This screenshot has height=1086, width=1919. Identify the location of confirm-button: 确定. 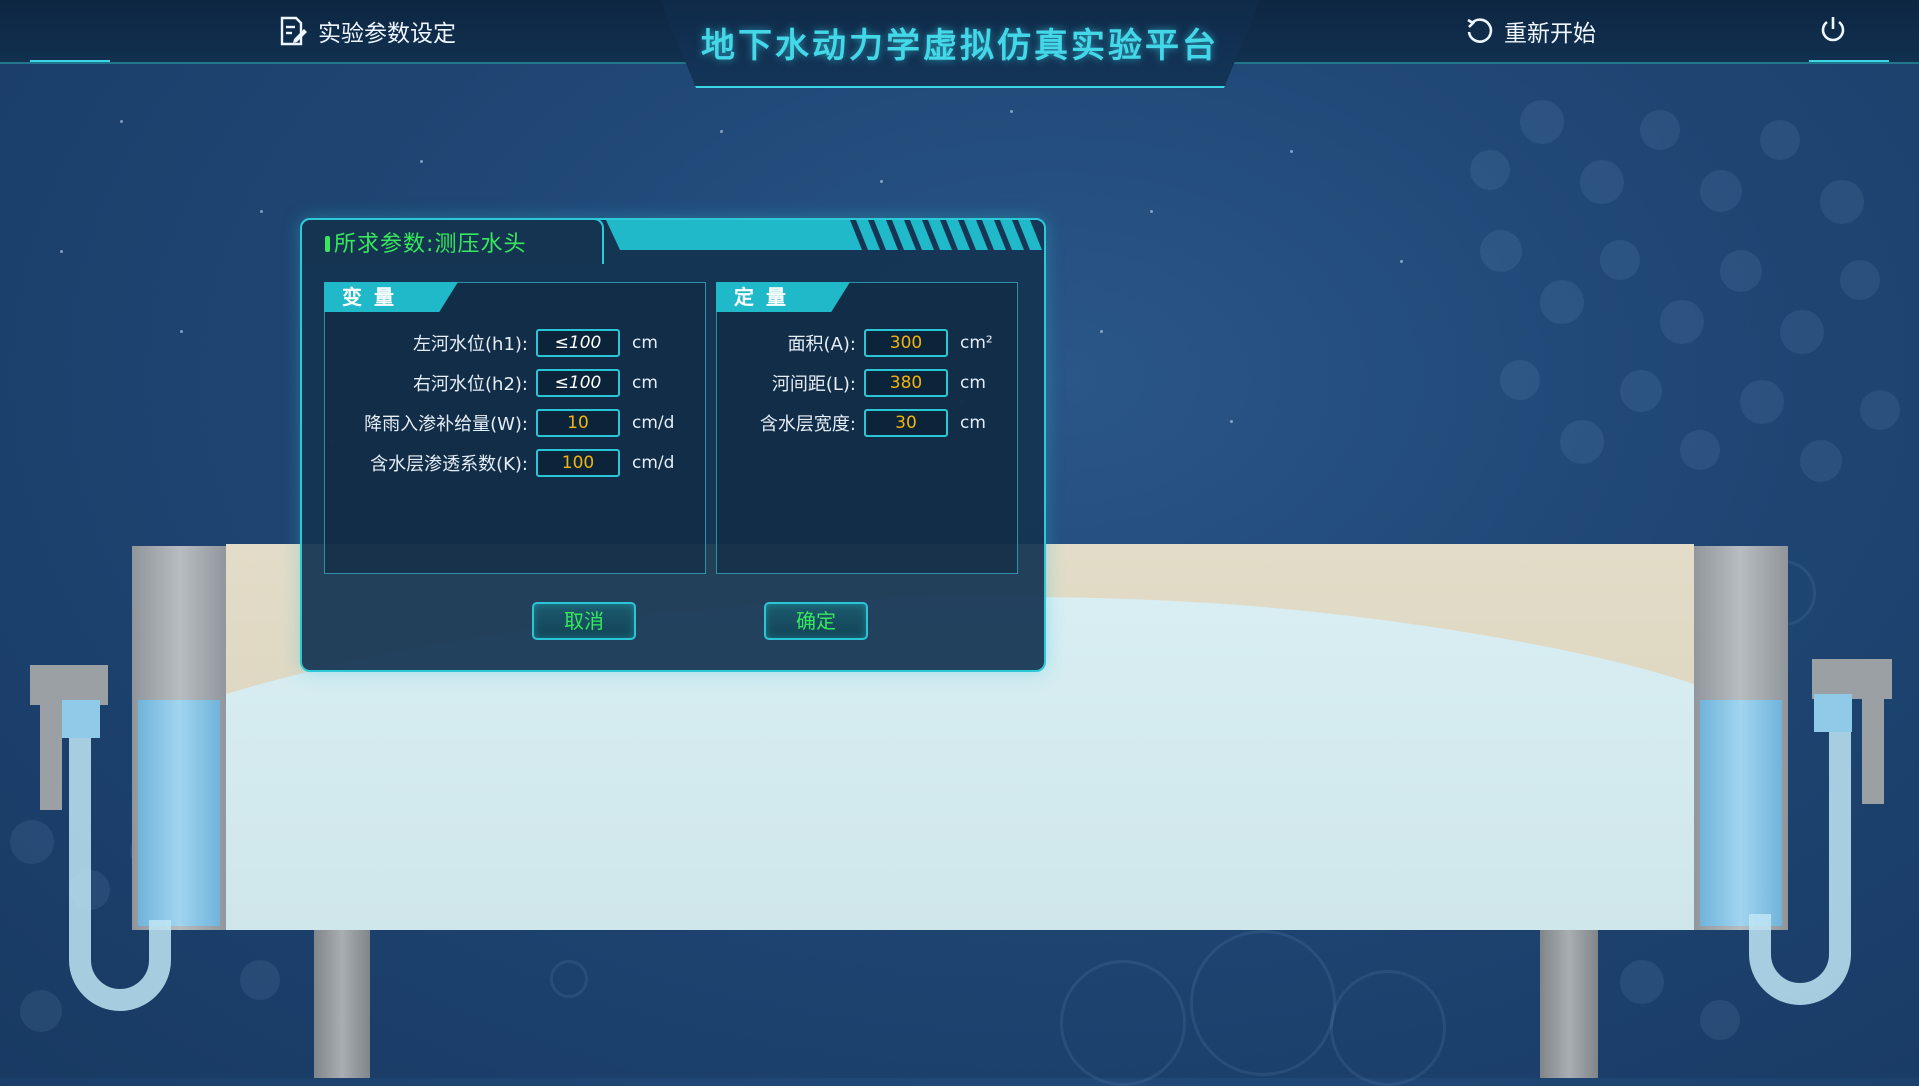
(816, 621).